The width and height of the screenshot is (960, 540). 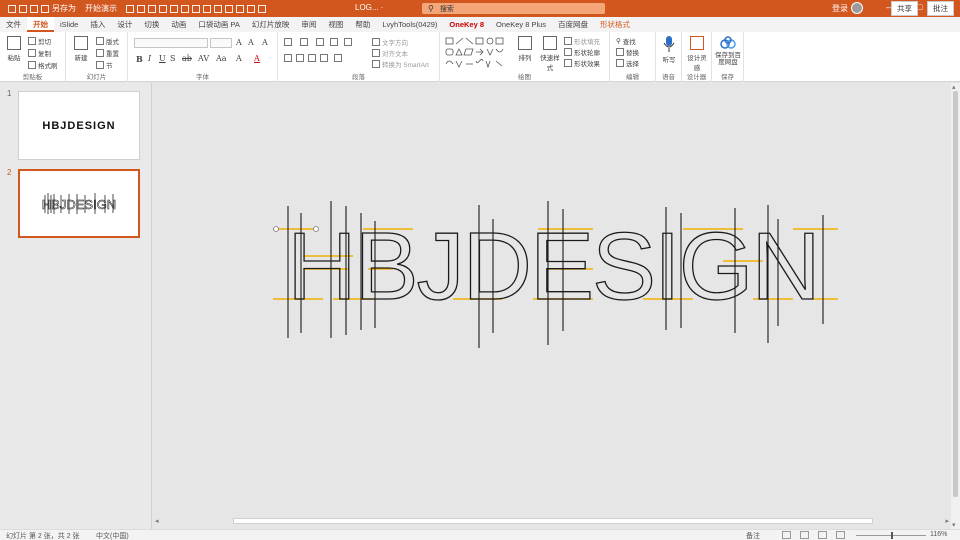 I want to click on tab-0: 文件, so click(x=13, y=24).